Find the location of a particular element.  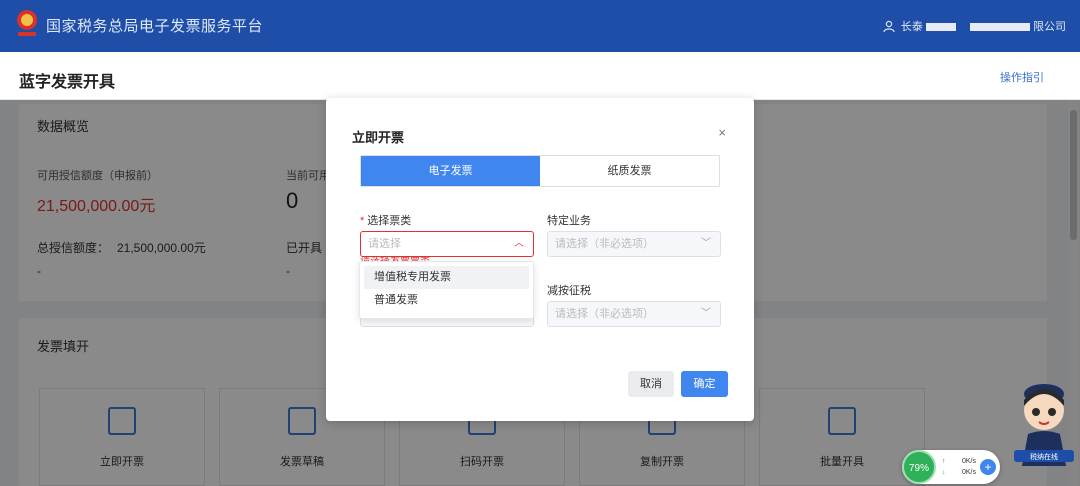

cpu-usage-indicator: 79% is located at coordinates (919, 467).